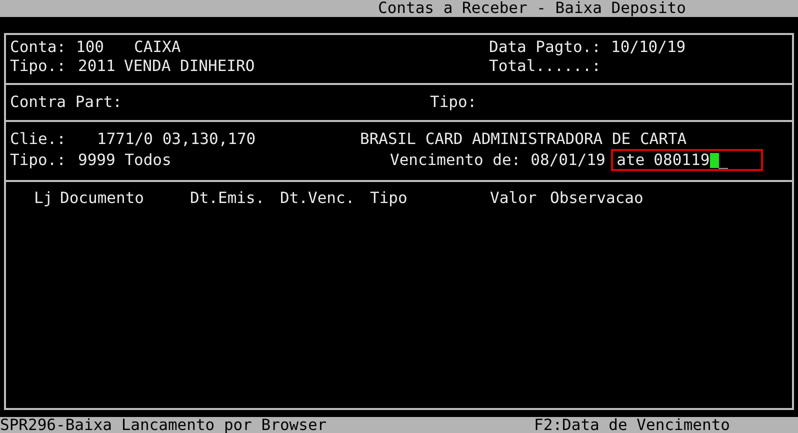  I want to click on field-value: CAIXA, so click(157, 47).